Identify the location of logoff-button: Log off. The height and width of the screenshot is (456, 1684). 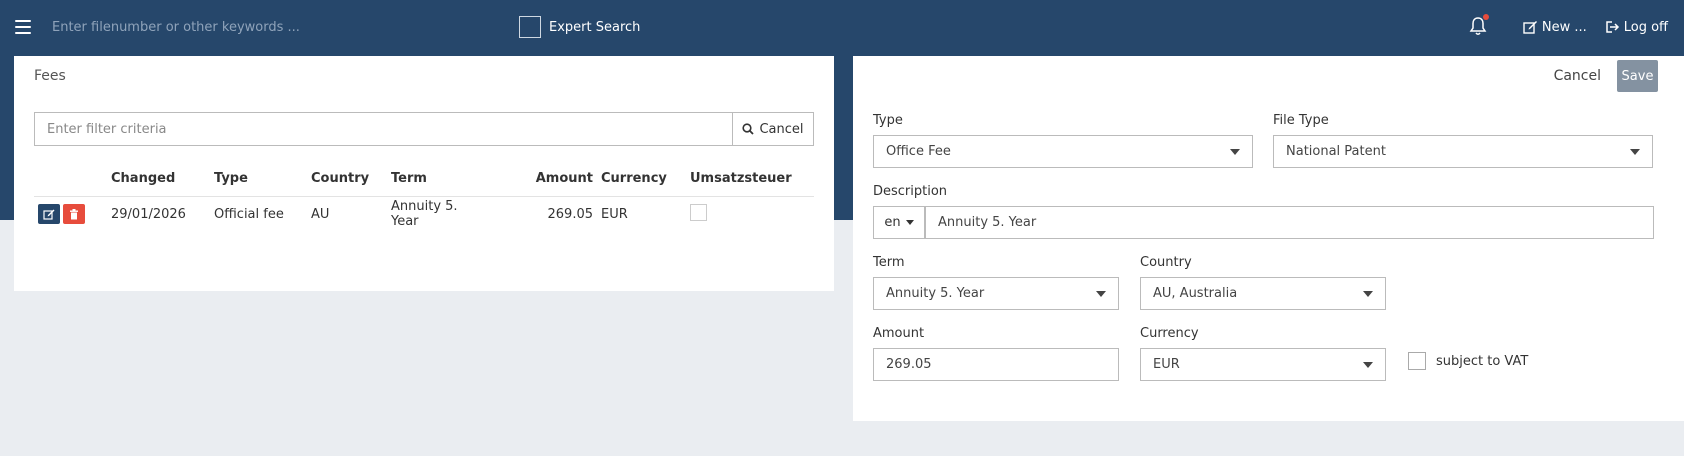
(1636, 27).